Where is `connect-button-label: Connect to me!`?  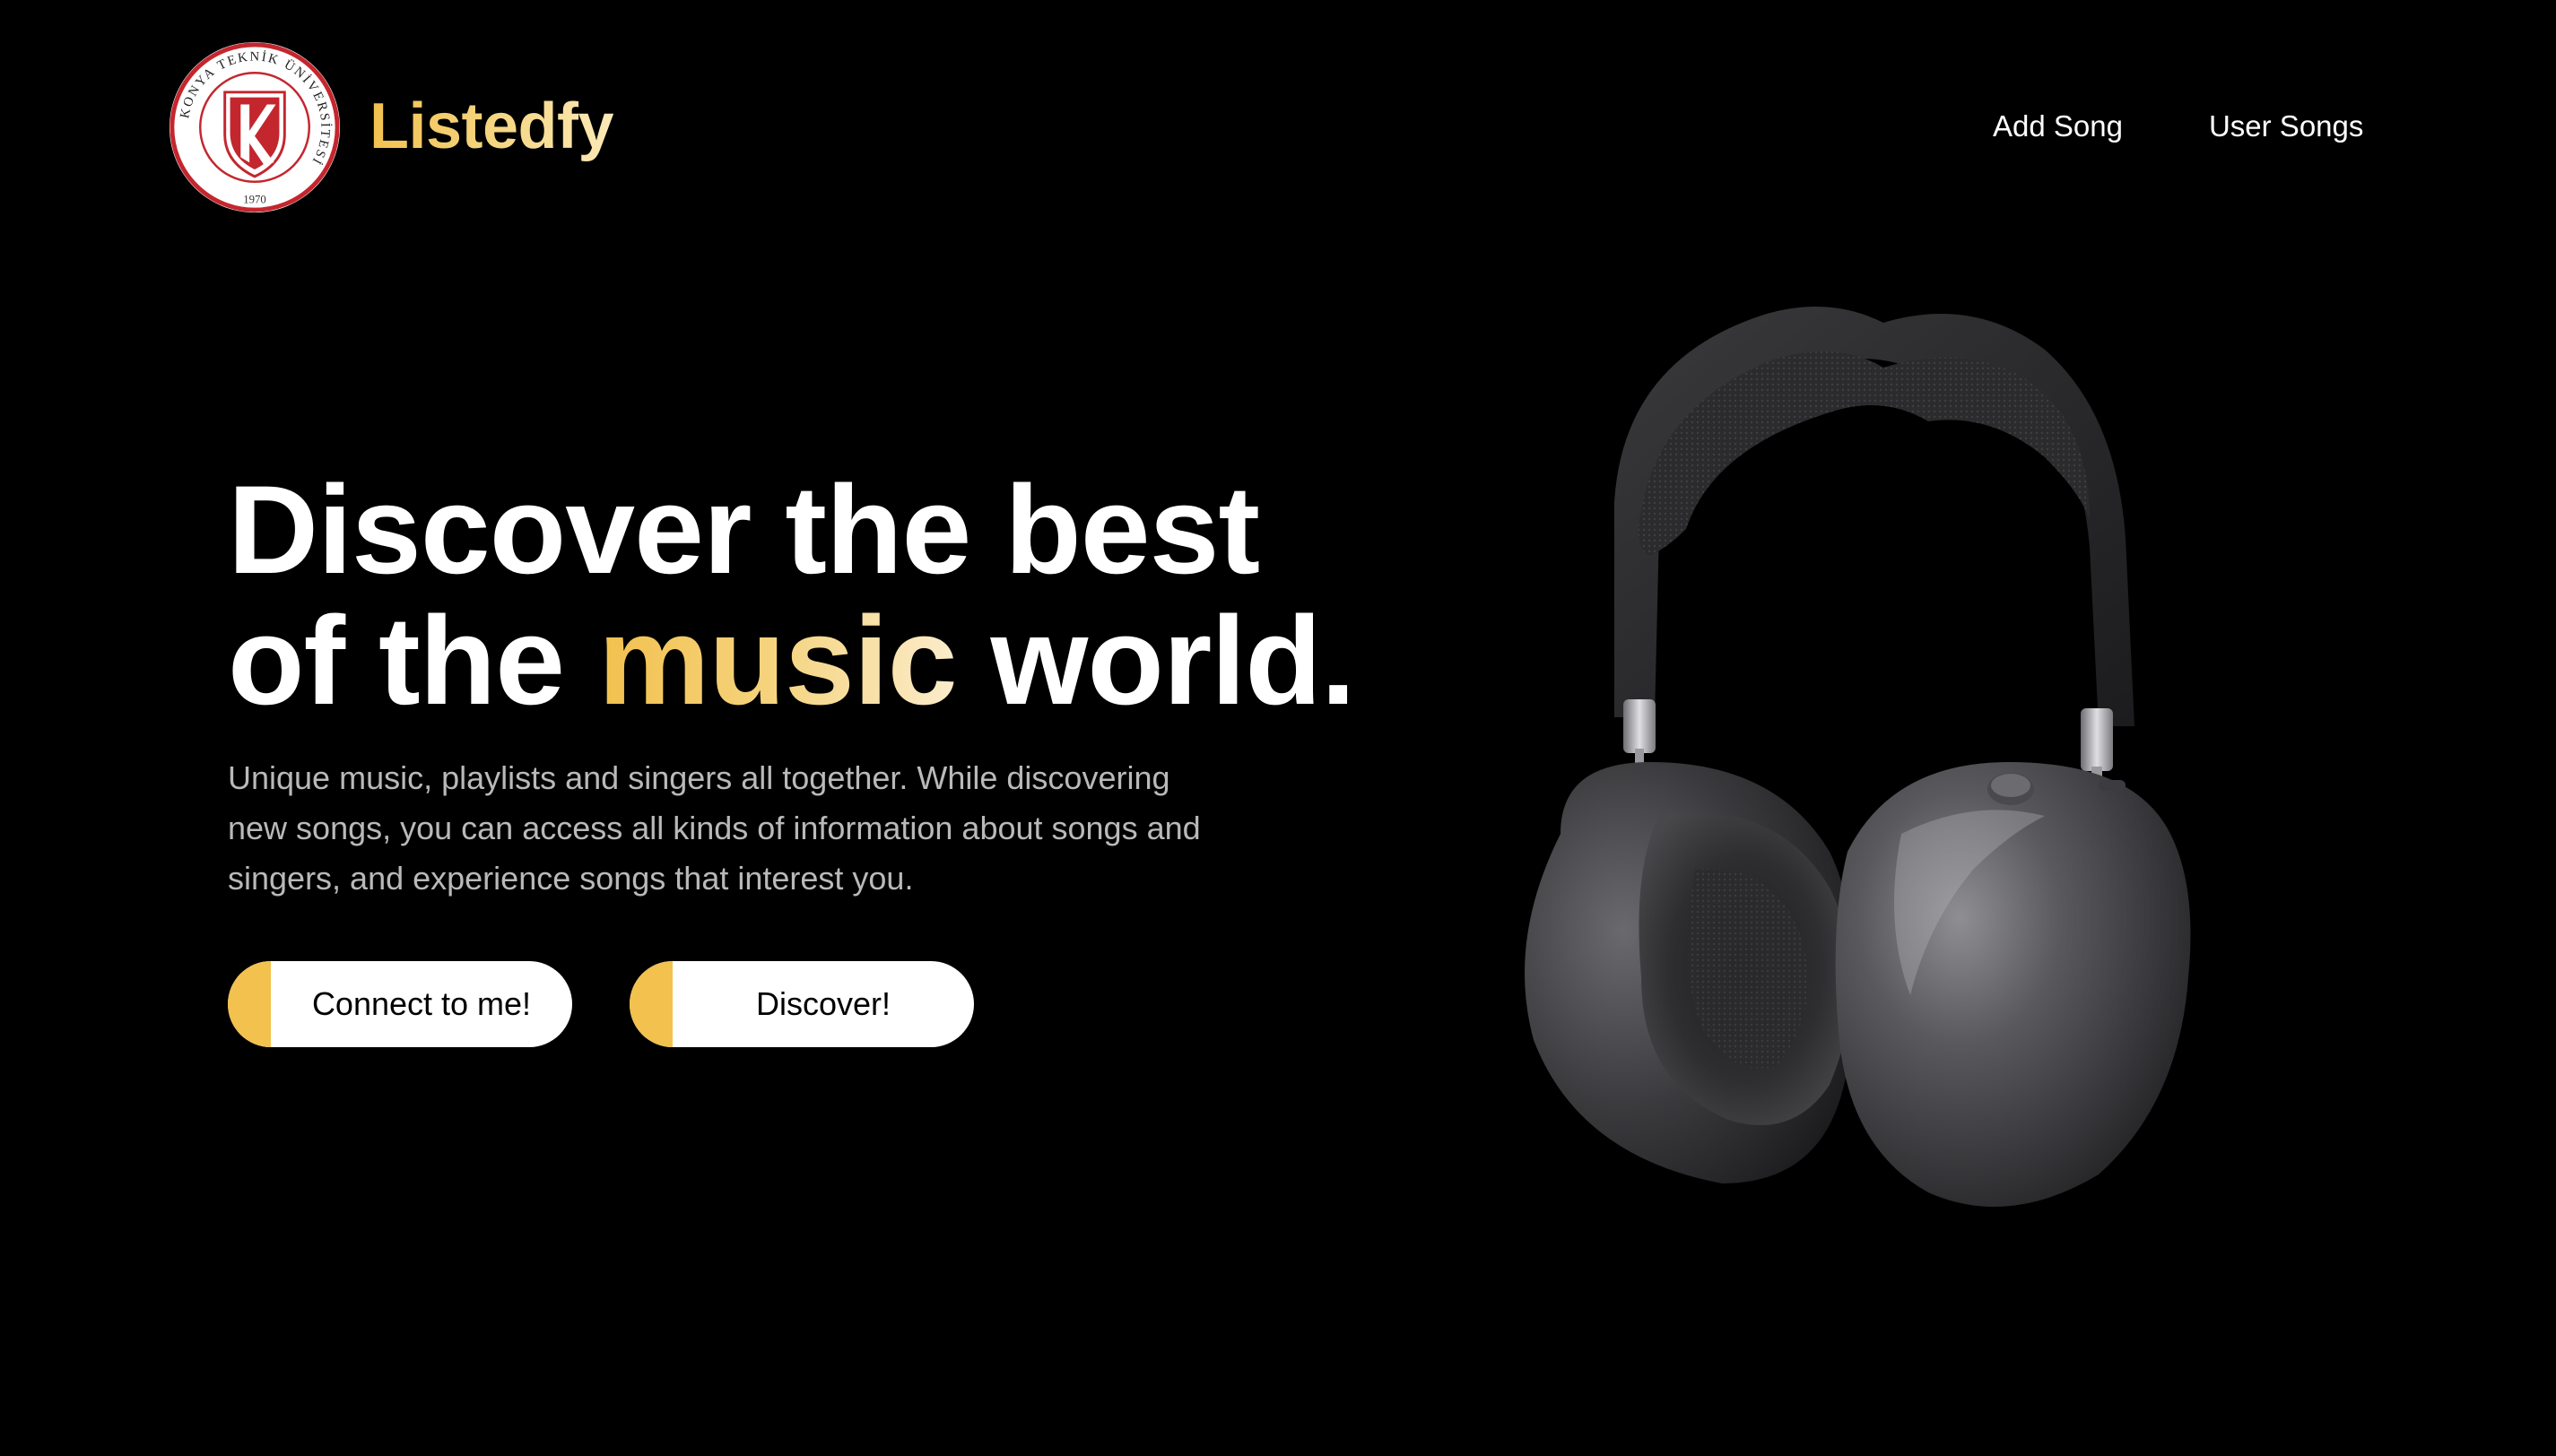
connect-button-label: Connect to me! is located at coordinates (421, 1004).